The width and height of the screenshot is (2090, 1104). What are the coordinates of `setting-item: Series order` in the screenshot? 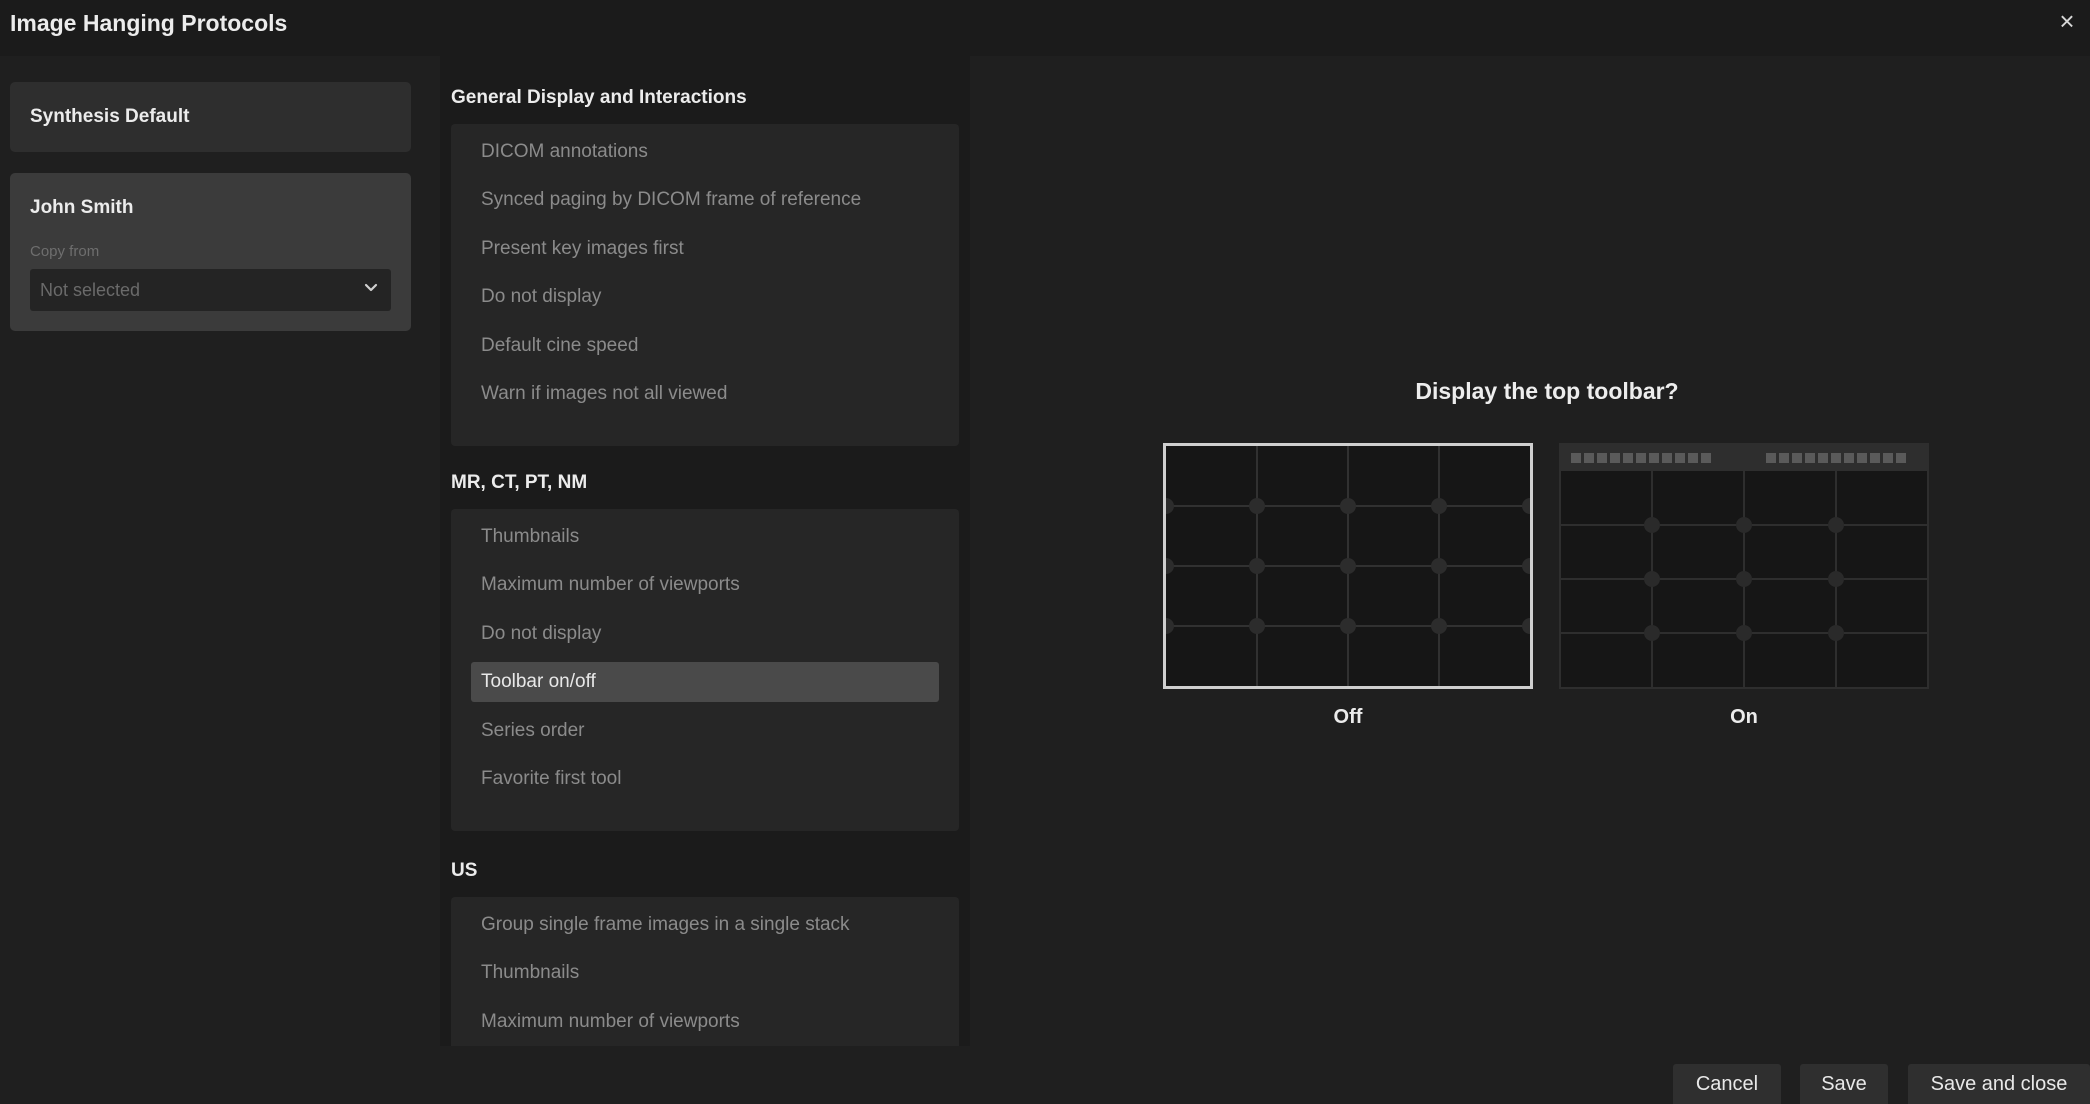 It's located at (705, 731).